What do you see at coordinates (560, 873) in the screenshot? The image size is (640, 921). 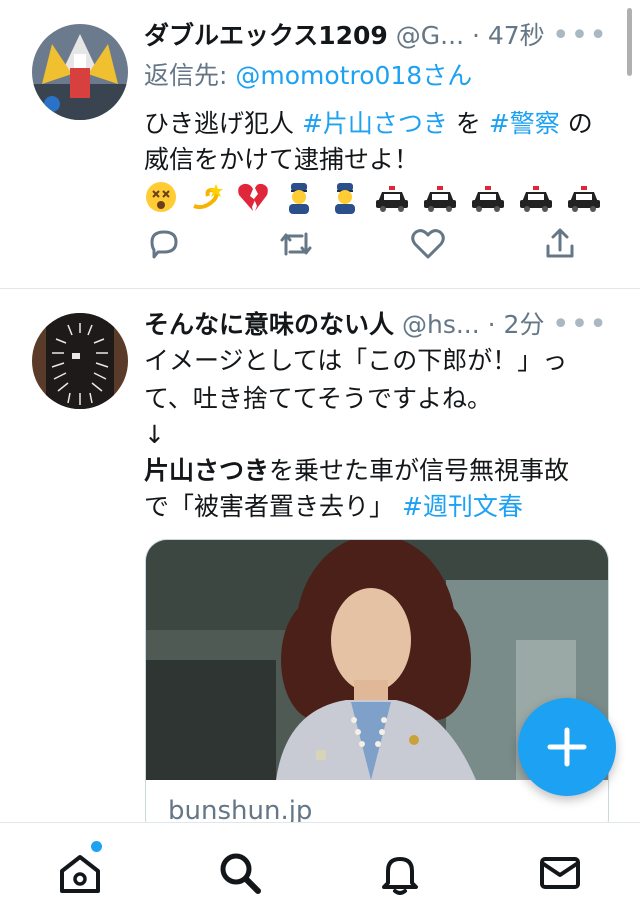 I see `messages-icon` at bounding box center [560, 873].